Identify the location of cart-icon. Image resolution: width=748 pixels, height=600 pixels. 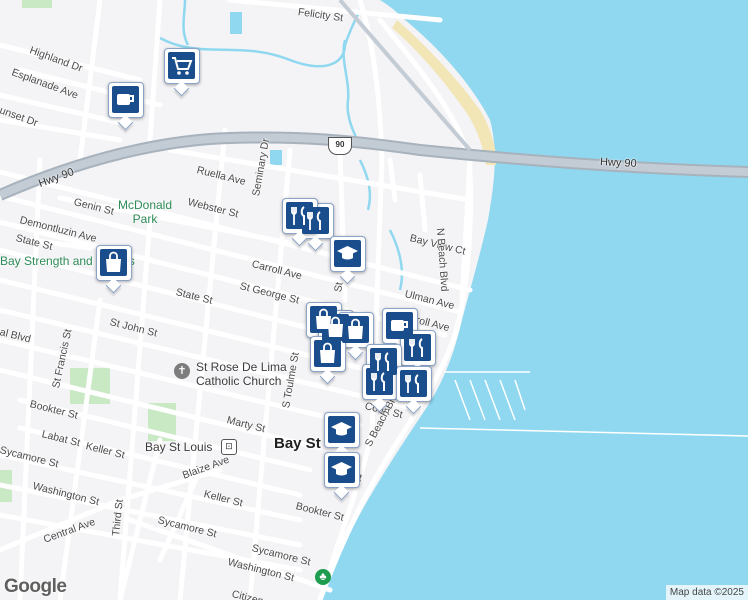
(182, 66).